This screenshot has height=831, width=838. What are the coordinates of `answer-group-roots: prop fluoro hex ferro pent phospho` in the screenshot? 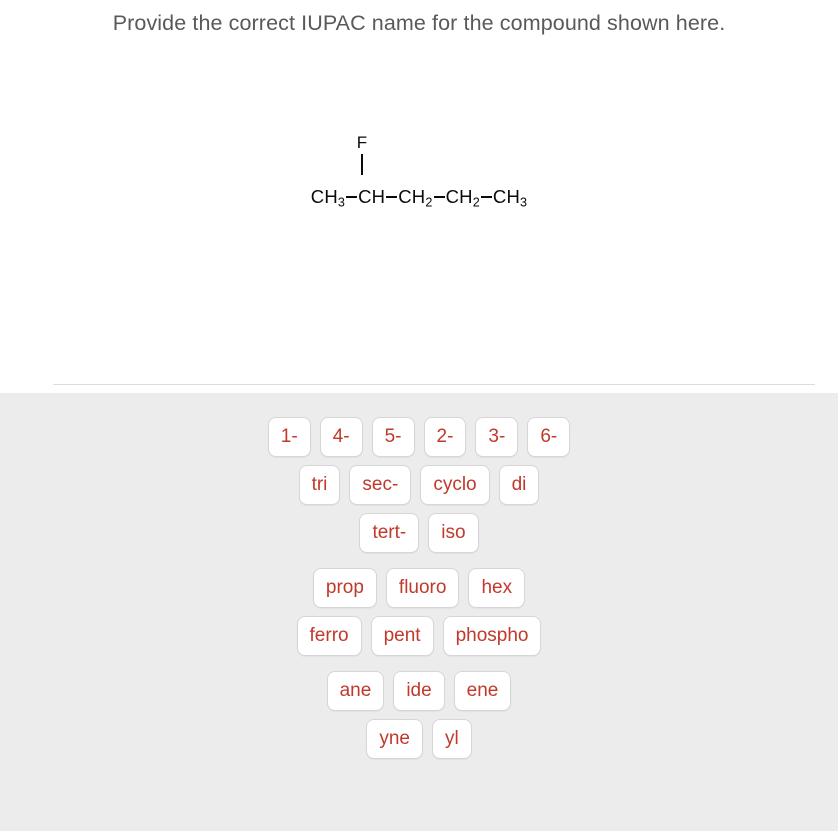 It's located at (419, 612).